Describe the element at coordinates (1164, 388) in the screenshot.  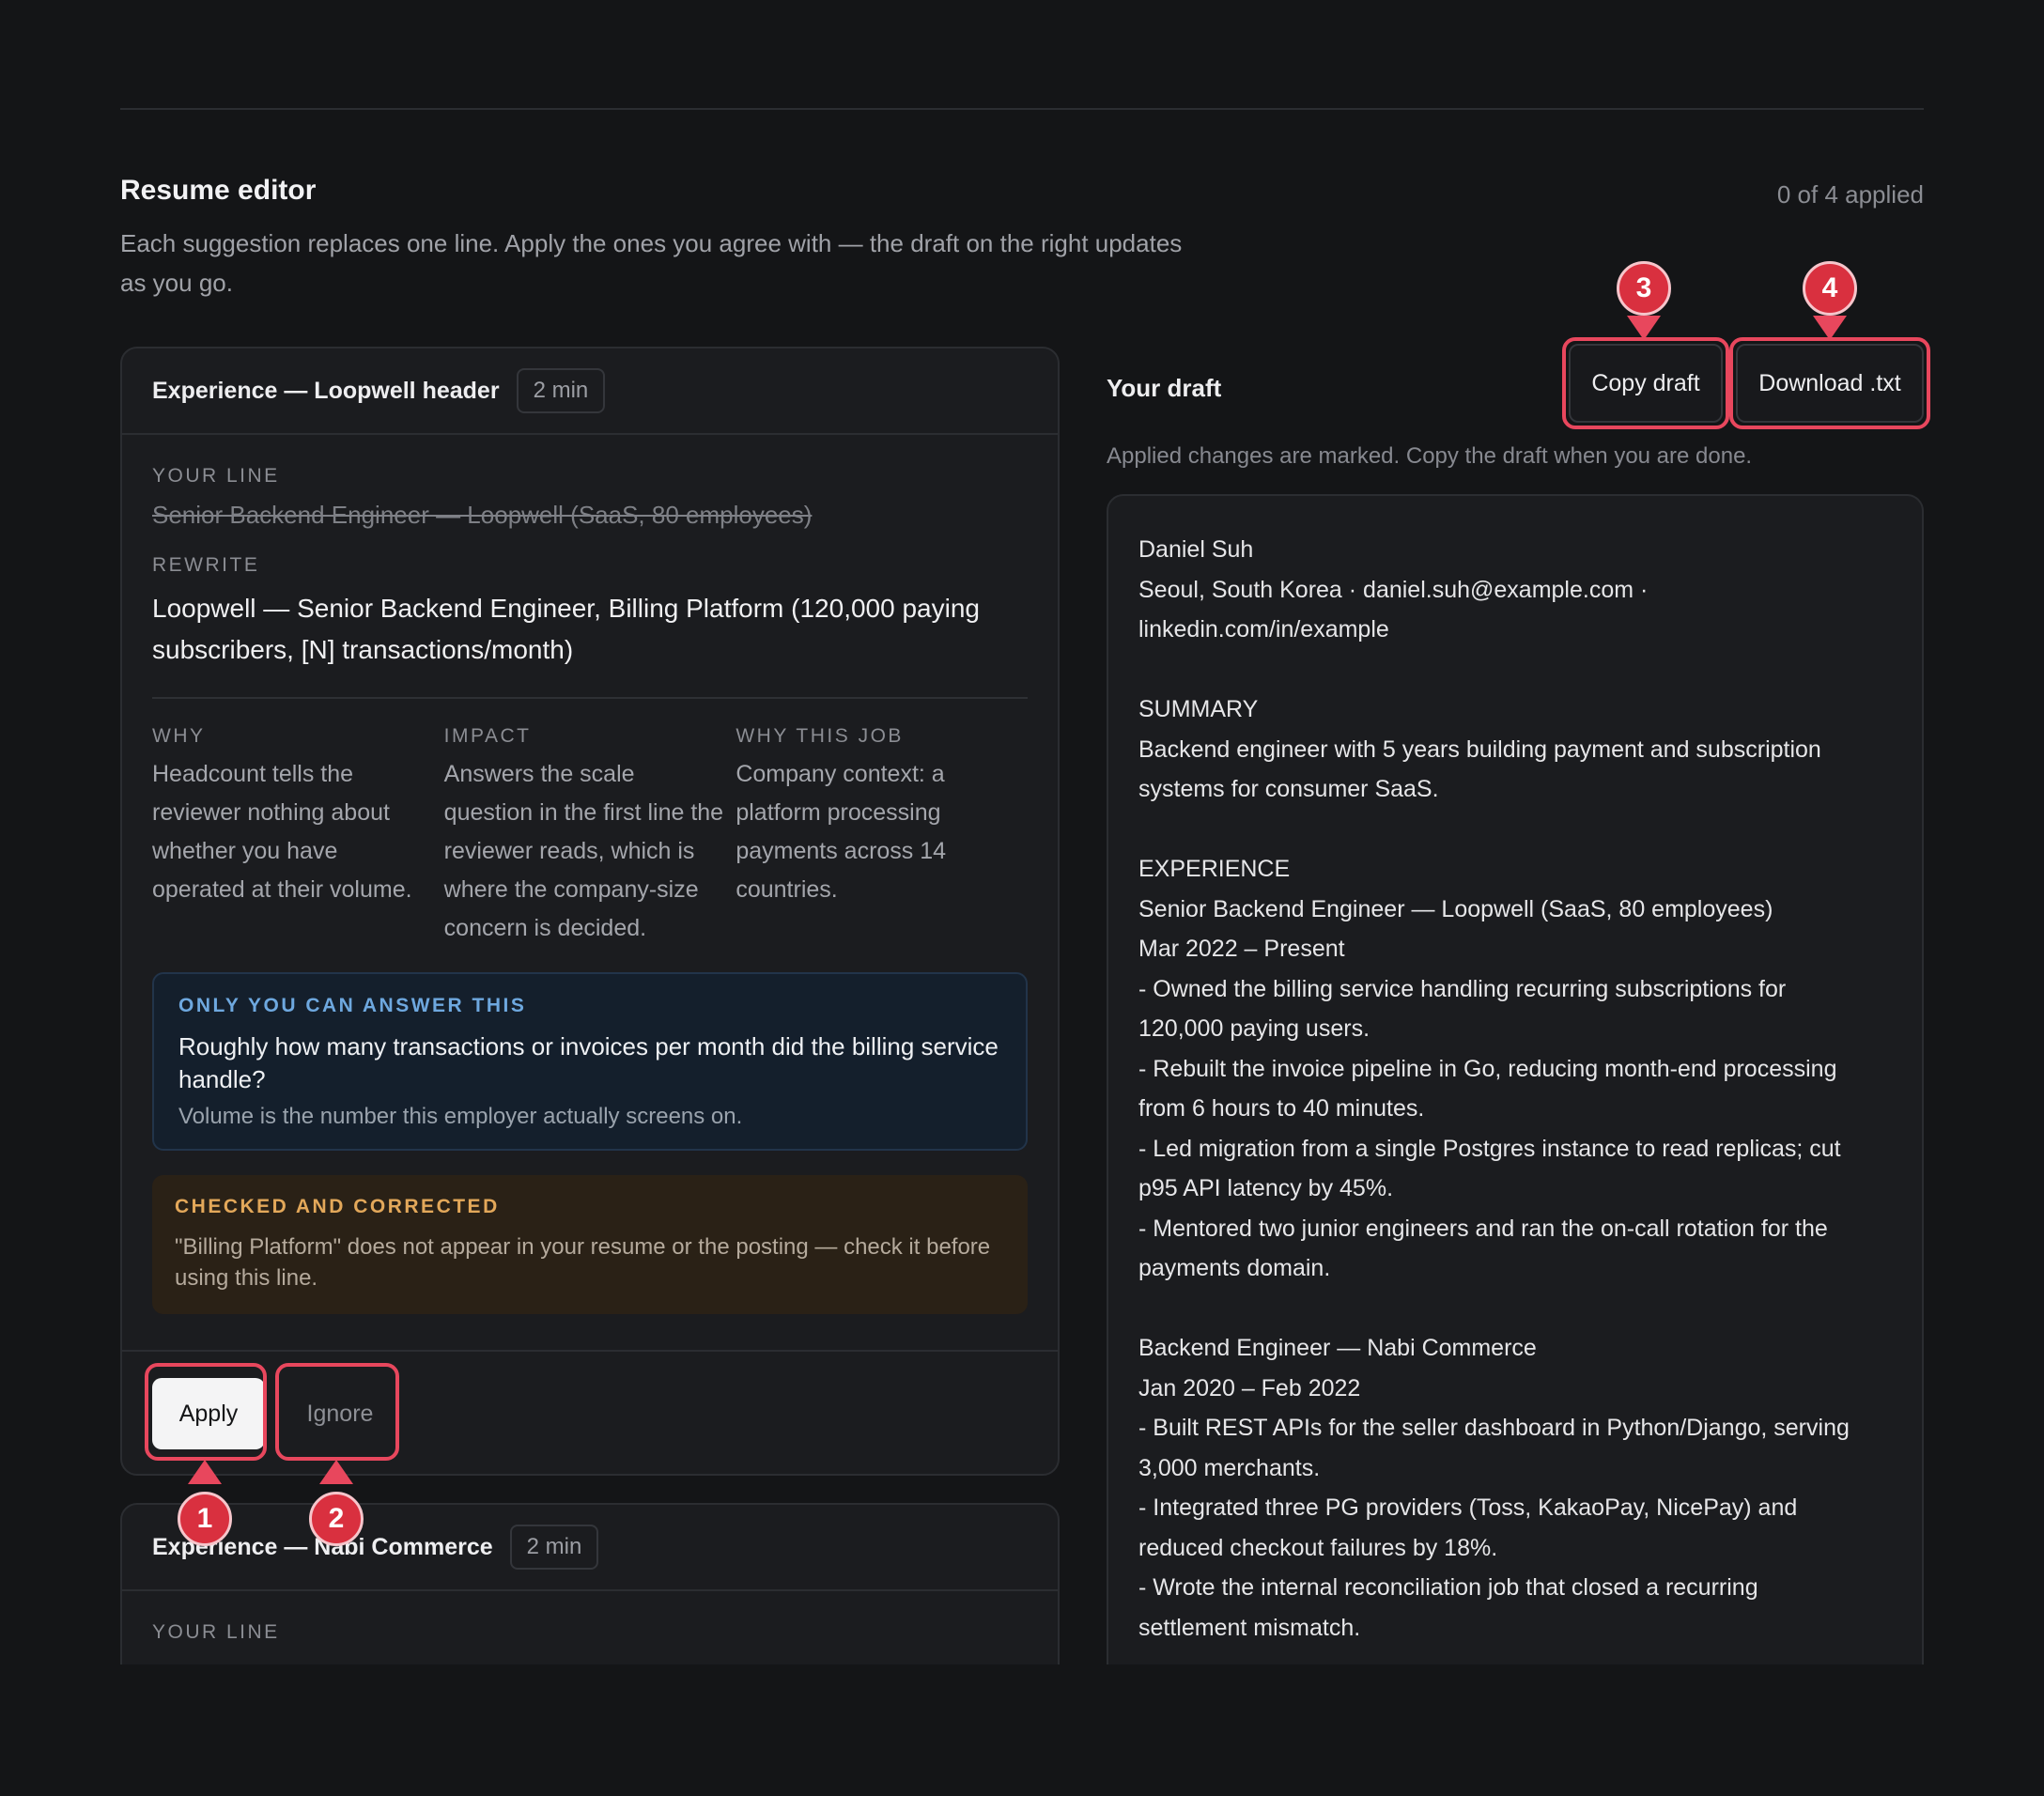
I see `draft-title: Your draft` at that location.